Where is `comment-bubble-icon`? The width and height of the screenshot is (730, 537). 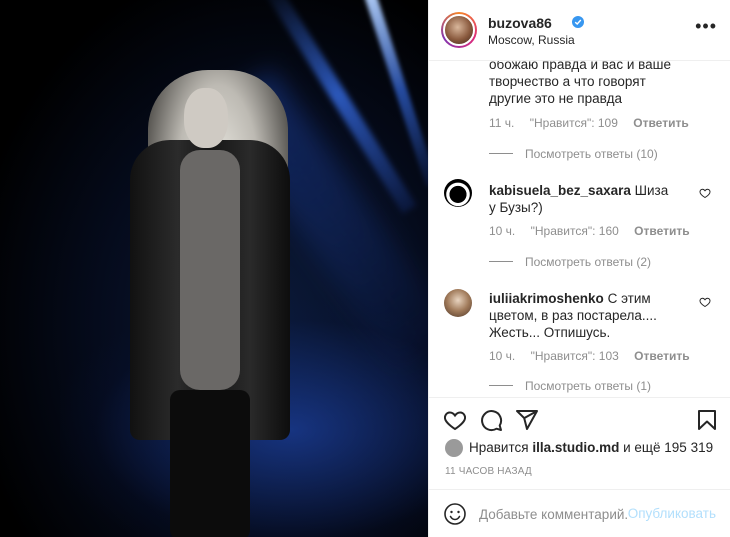 comment-bubble-icon is located at coordinates (491, 420).